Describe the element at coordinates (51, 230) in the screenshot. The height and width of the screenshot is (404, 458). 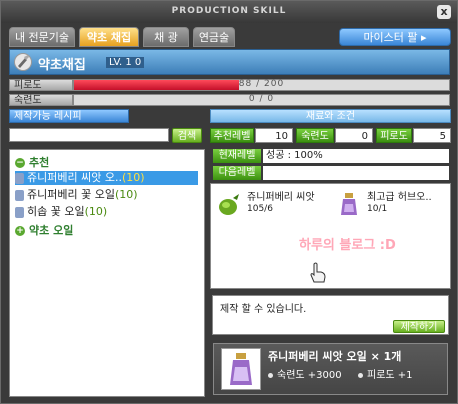
I see `category-label: 약초 오일` at that location.